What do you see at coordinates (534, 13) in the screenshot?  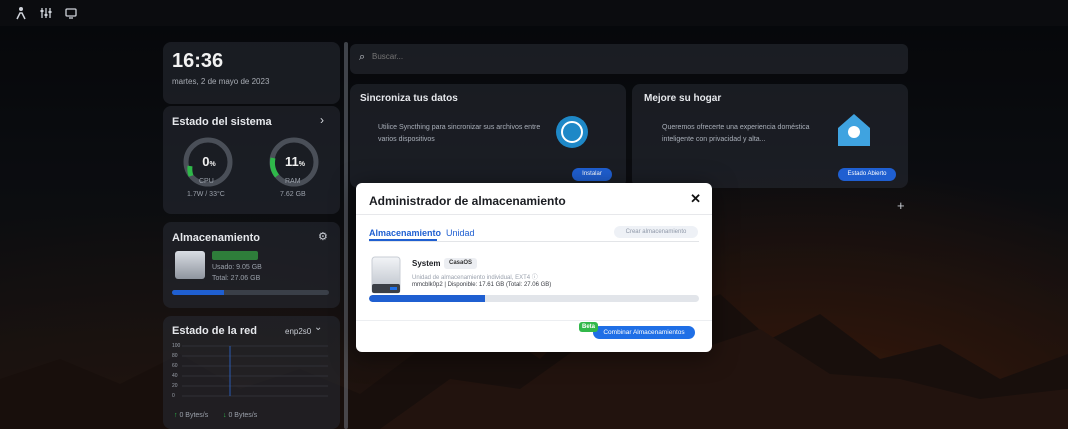 I see `top-bar` at bounding box center [534, 13].